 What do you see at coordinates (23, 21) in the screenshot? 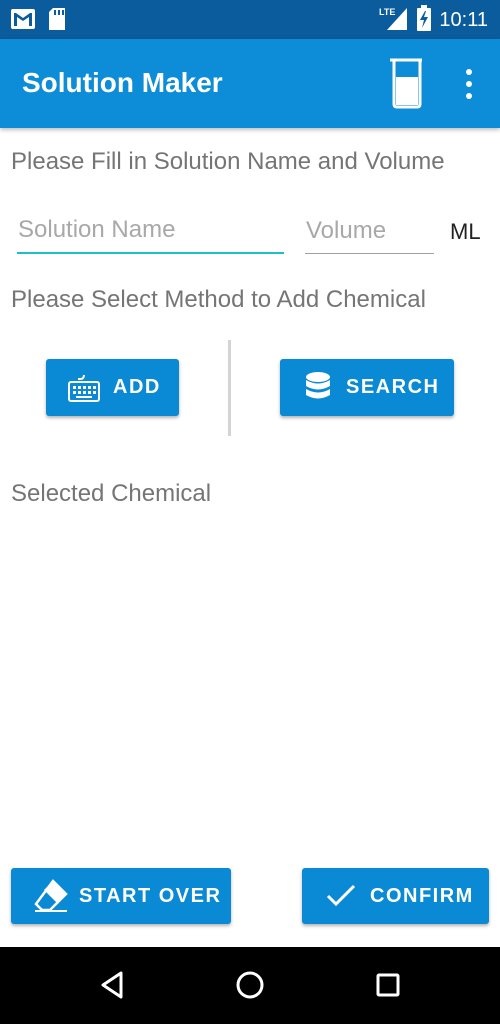
I see `gmail-icon` at bounding box center [23, 21].